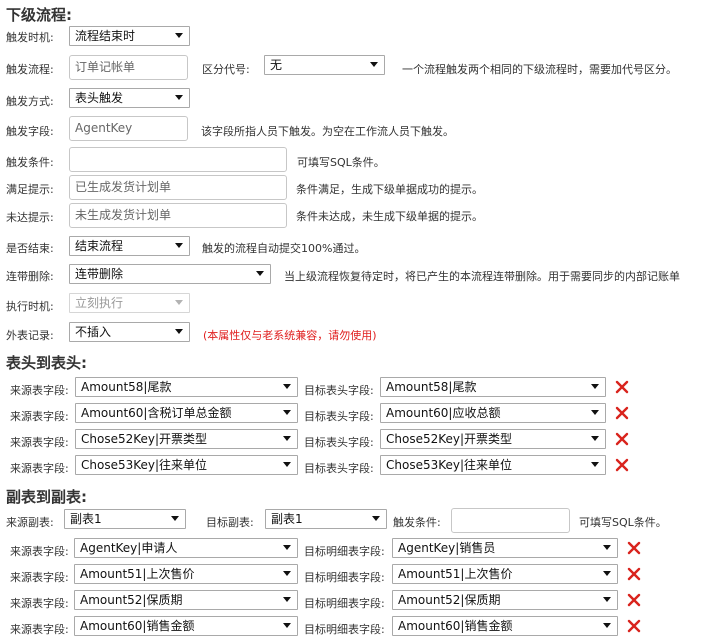 This screenshot has height=638, width=710. What do you see at coordinates (455, 626) in the screenshot?
I see `target-detail-field-value: Amount60|销售金额` at bounding box center [455, 626].